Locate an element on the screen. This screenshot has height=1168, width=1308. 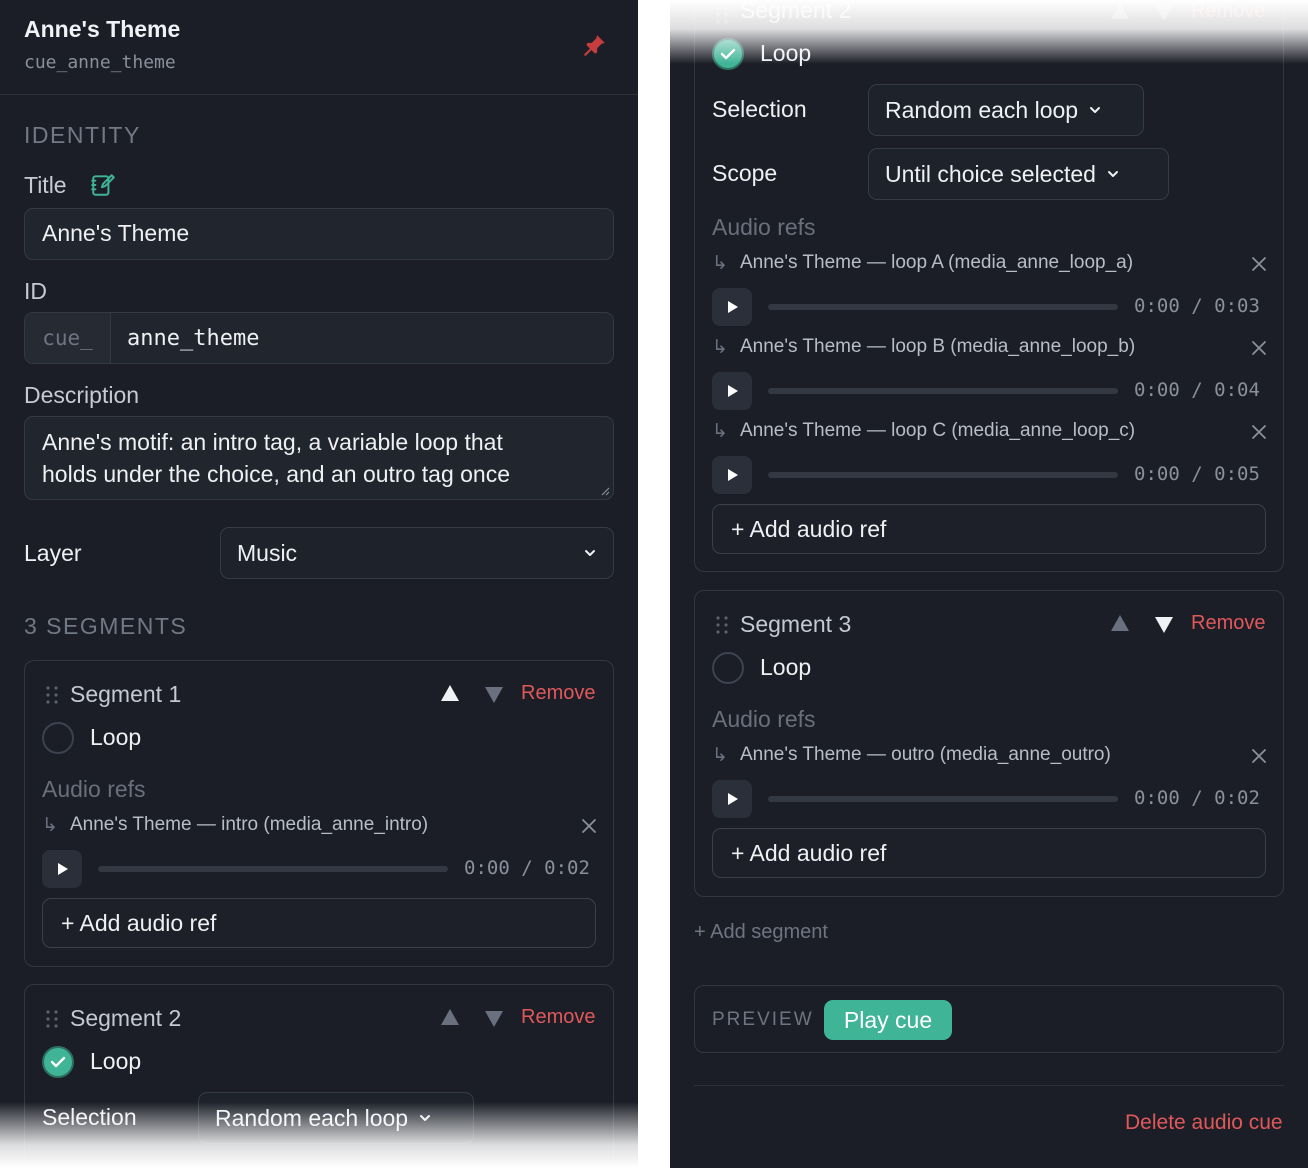
header-divider is located at coordinates (319, 94).